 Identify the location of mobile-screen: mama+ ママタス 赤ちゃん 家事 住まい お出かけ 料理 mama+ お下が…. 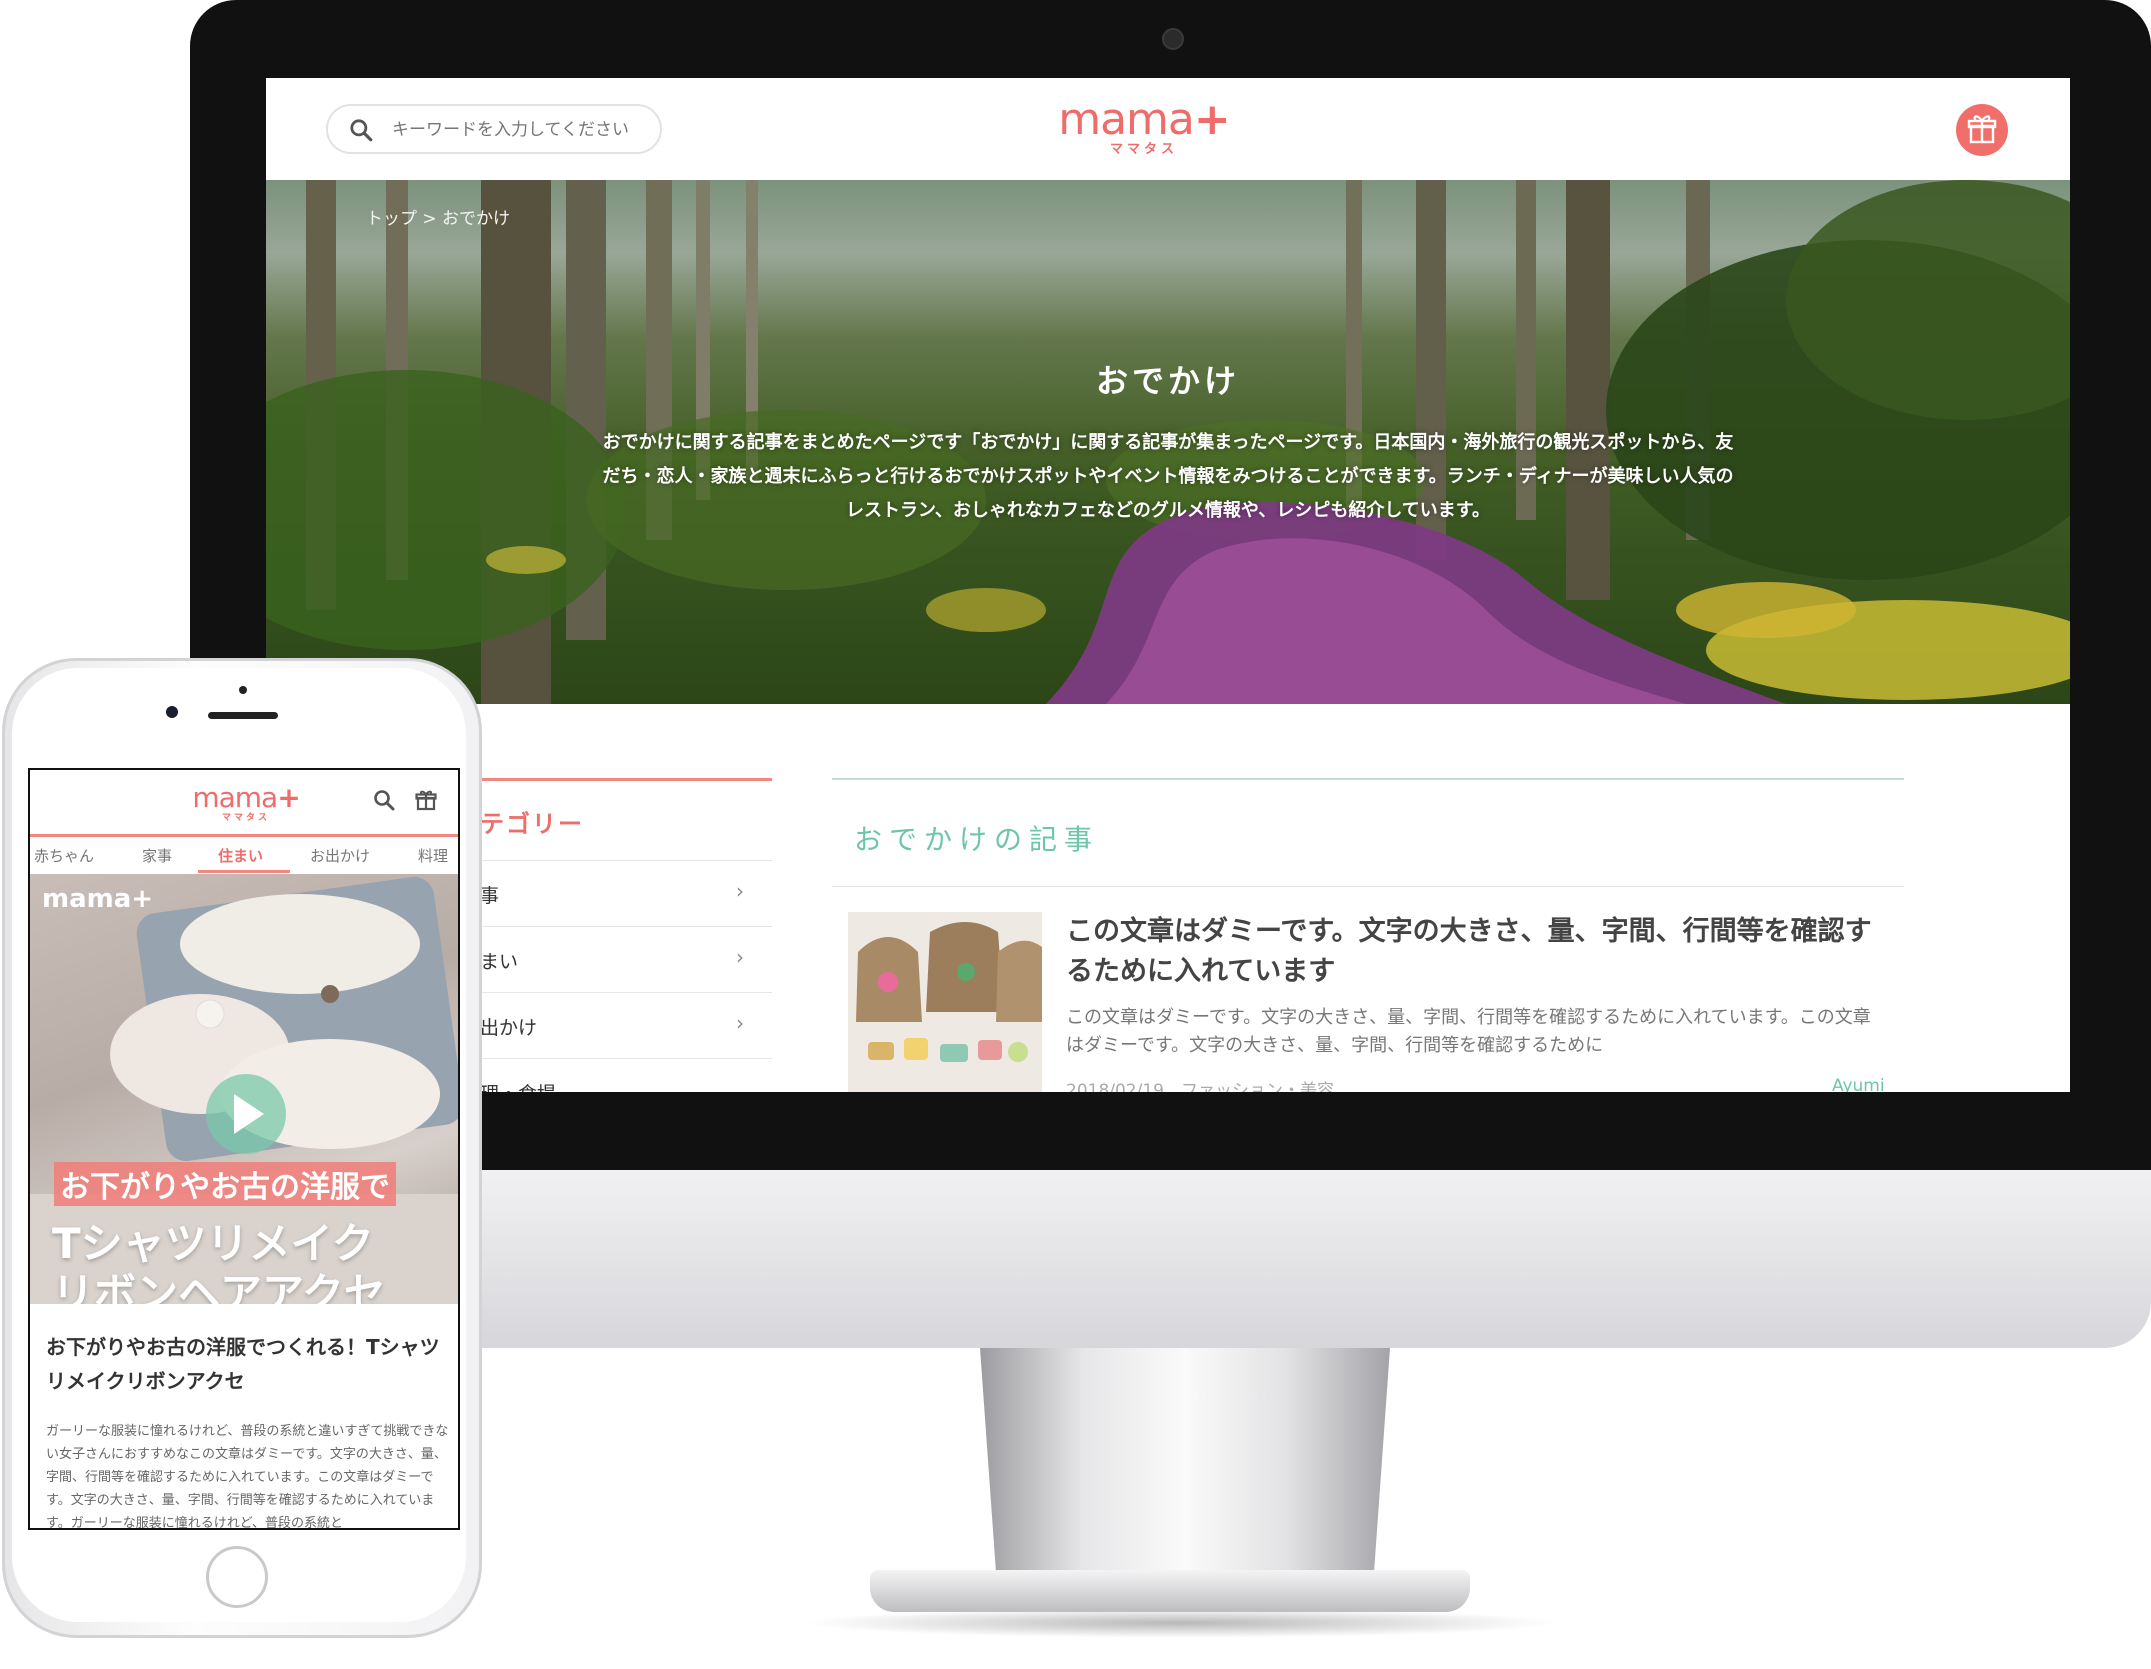
(244, 1149).